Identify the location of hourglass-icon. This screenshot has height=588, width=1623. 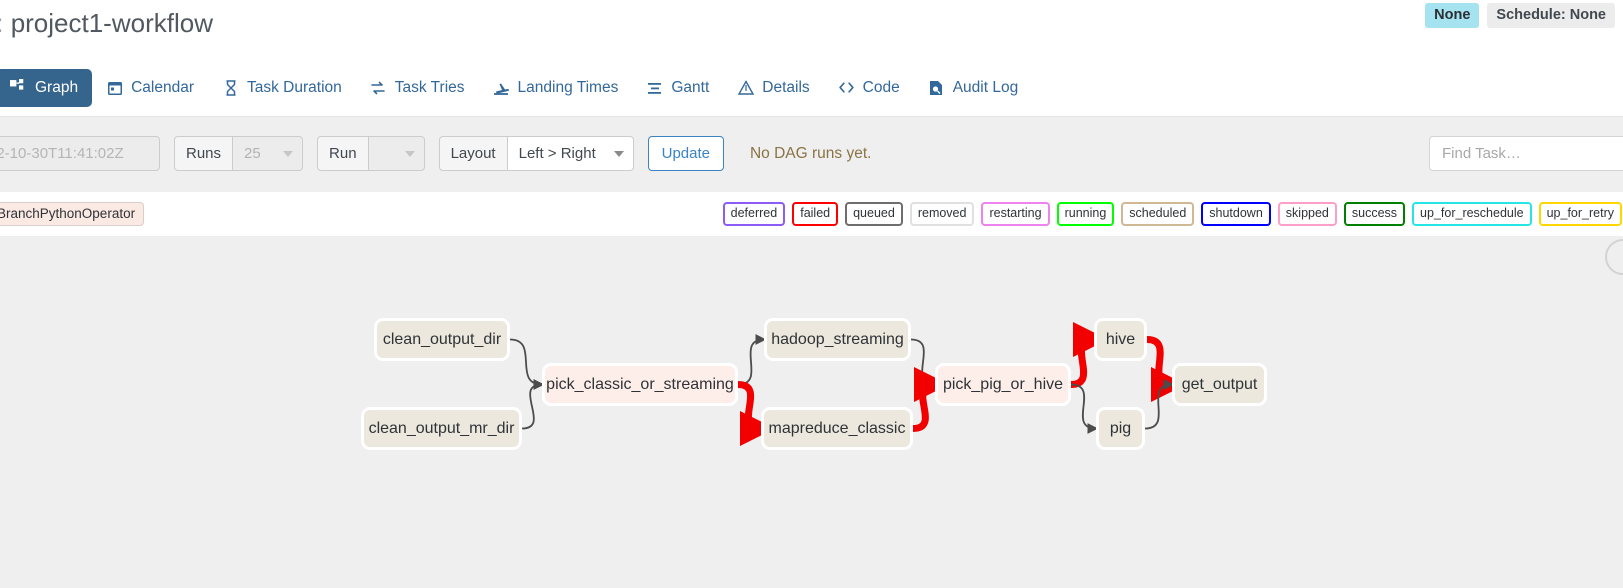
(230, 87).